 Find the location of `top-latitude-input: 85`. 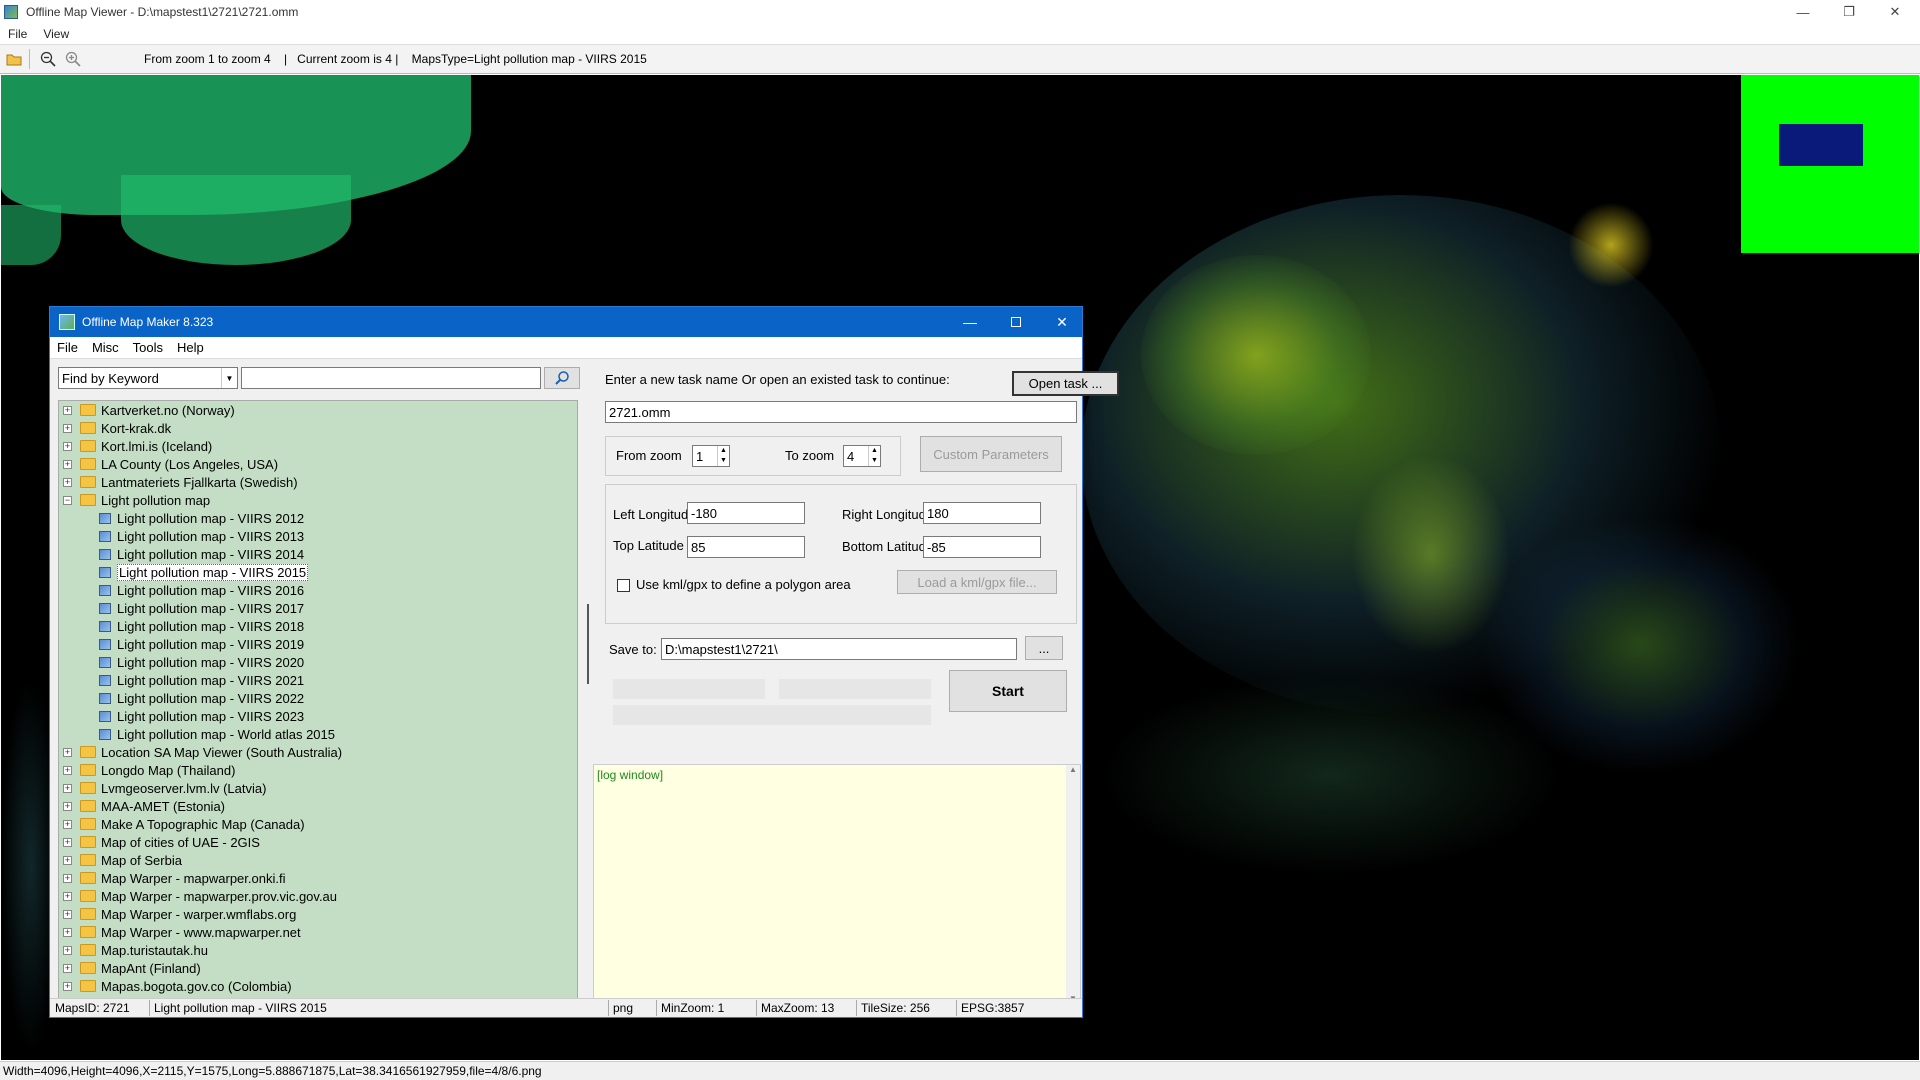

top-latitude-input: 85 is located at coordinates (746, 547).